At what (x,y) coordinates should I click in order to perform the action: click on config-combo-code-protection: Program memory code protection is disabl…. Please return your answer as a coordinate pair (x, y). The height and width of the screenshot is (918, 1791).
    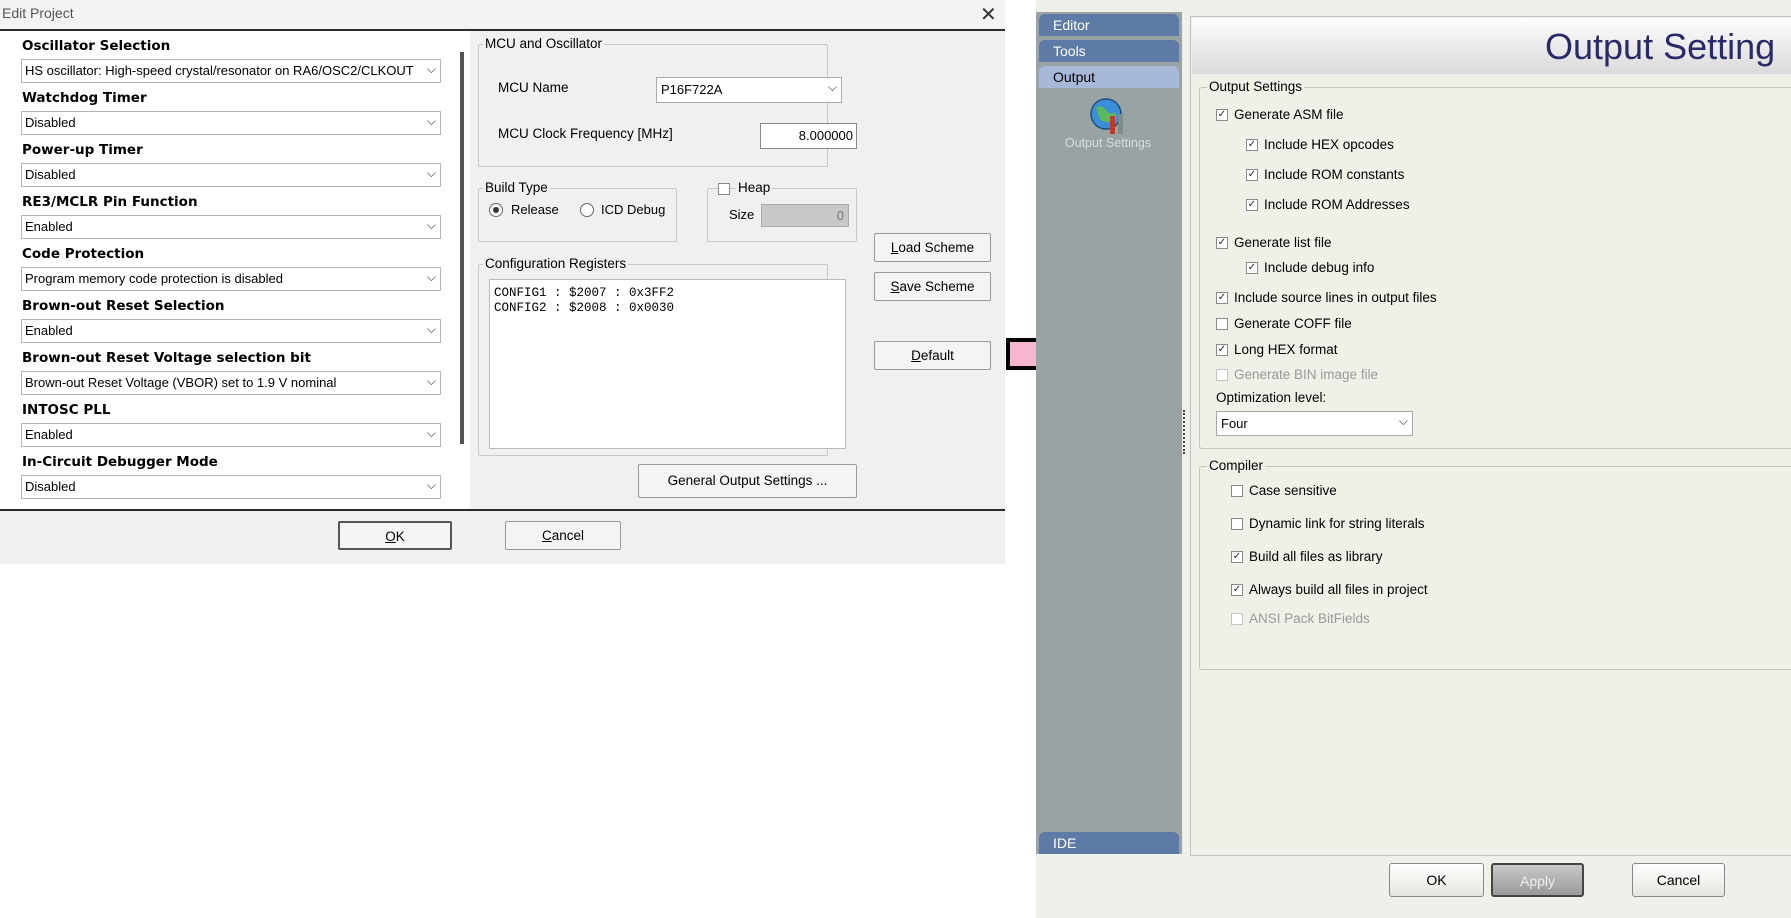
    Looking at the image, I should click on (231, 279).